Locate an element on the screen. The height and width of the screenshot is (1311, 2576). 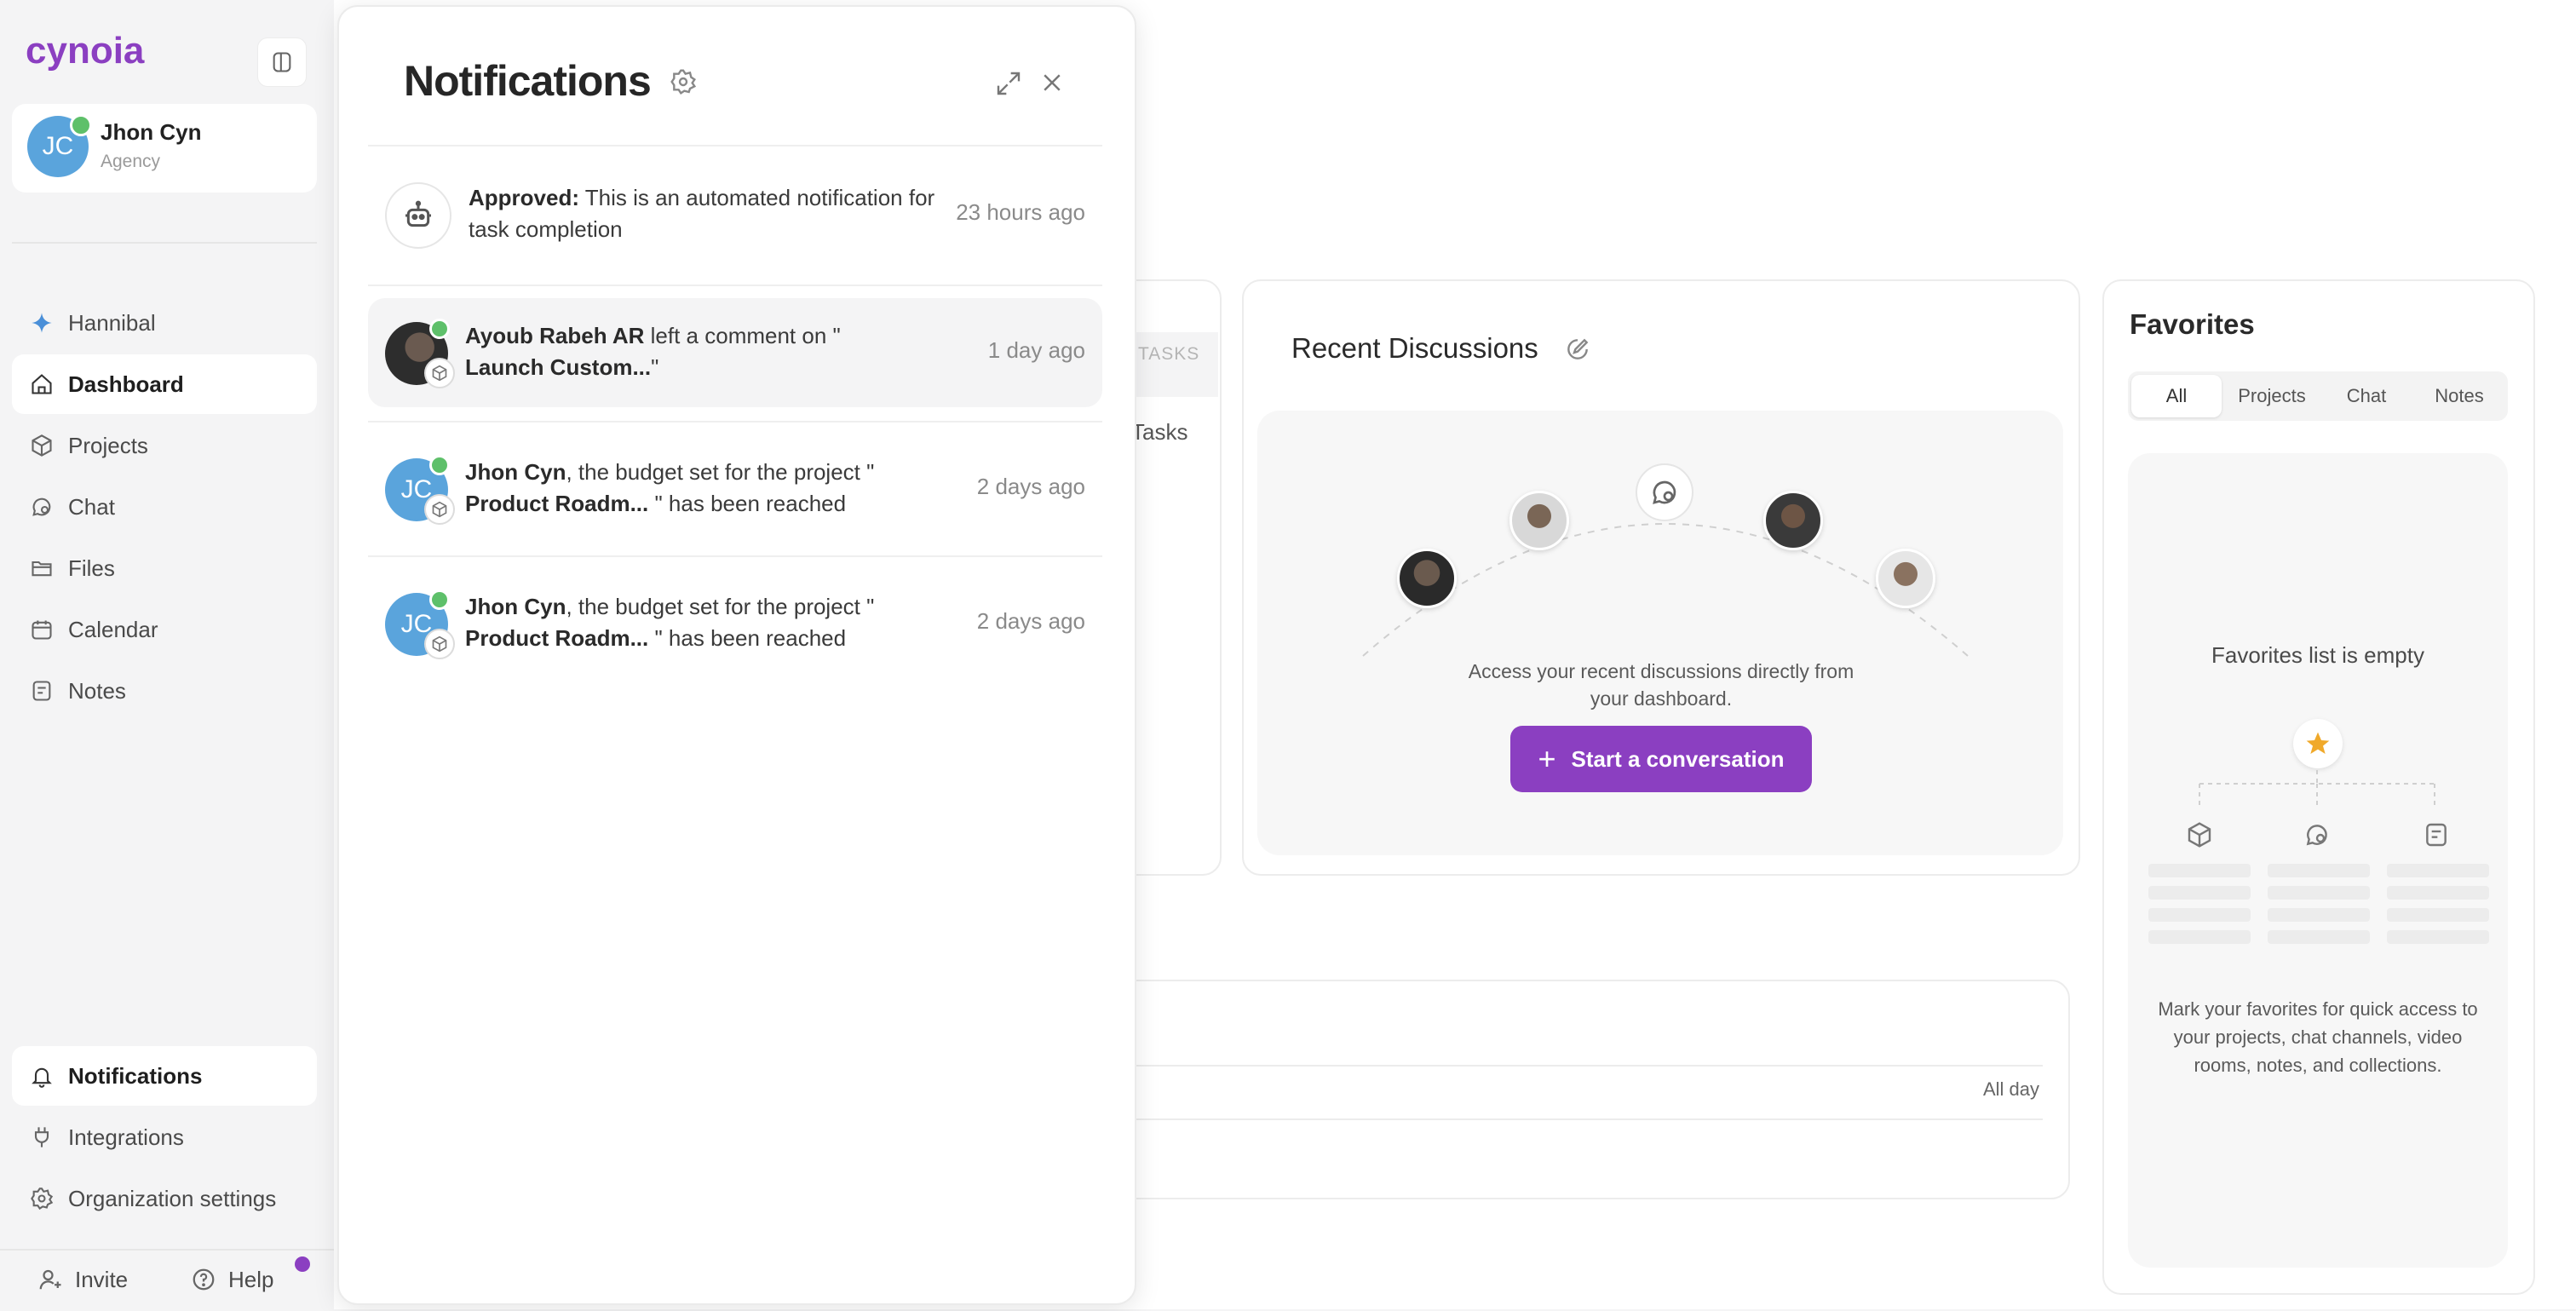
robot-icon is located at coordinates (418, 214).